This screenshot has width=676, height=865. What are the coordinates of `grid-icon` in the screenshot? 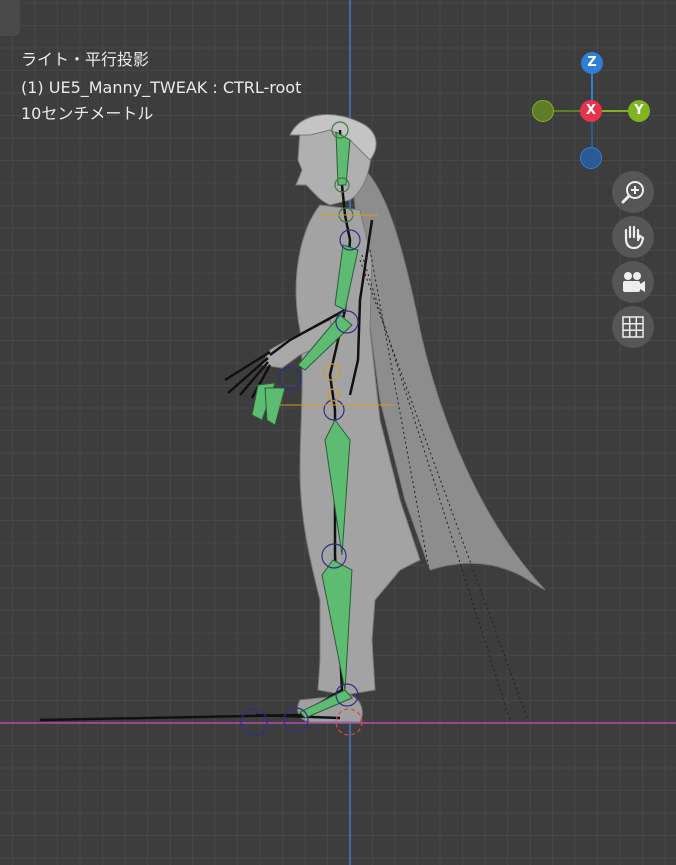 It's located at (633, 327).